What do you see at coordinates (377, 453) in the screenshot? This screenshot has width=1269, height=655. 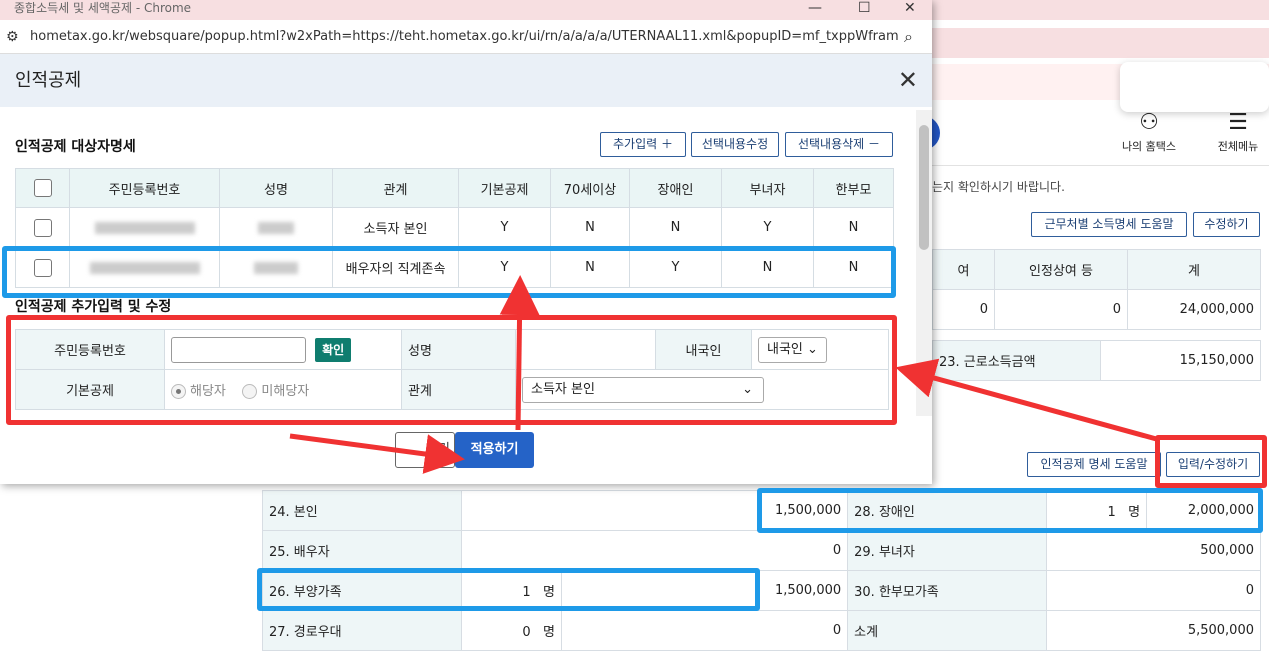 I see `arrow-to-apply` at bounding box center [377, 453].